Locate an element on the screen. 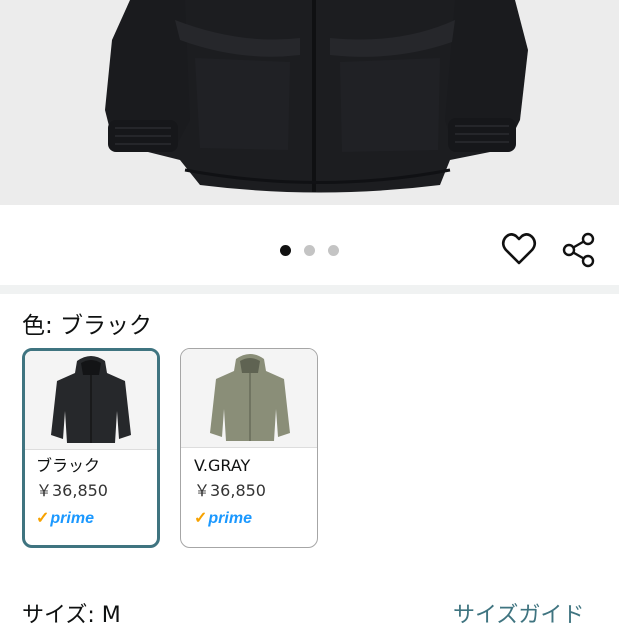 The width and height of the screenshot is (619, 631). color-swatch-vgray: V.GRAY ￥36,850 ✓prime is located at coordinates (249, 448).